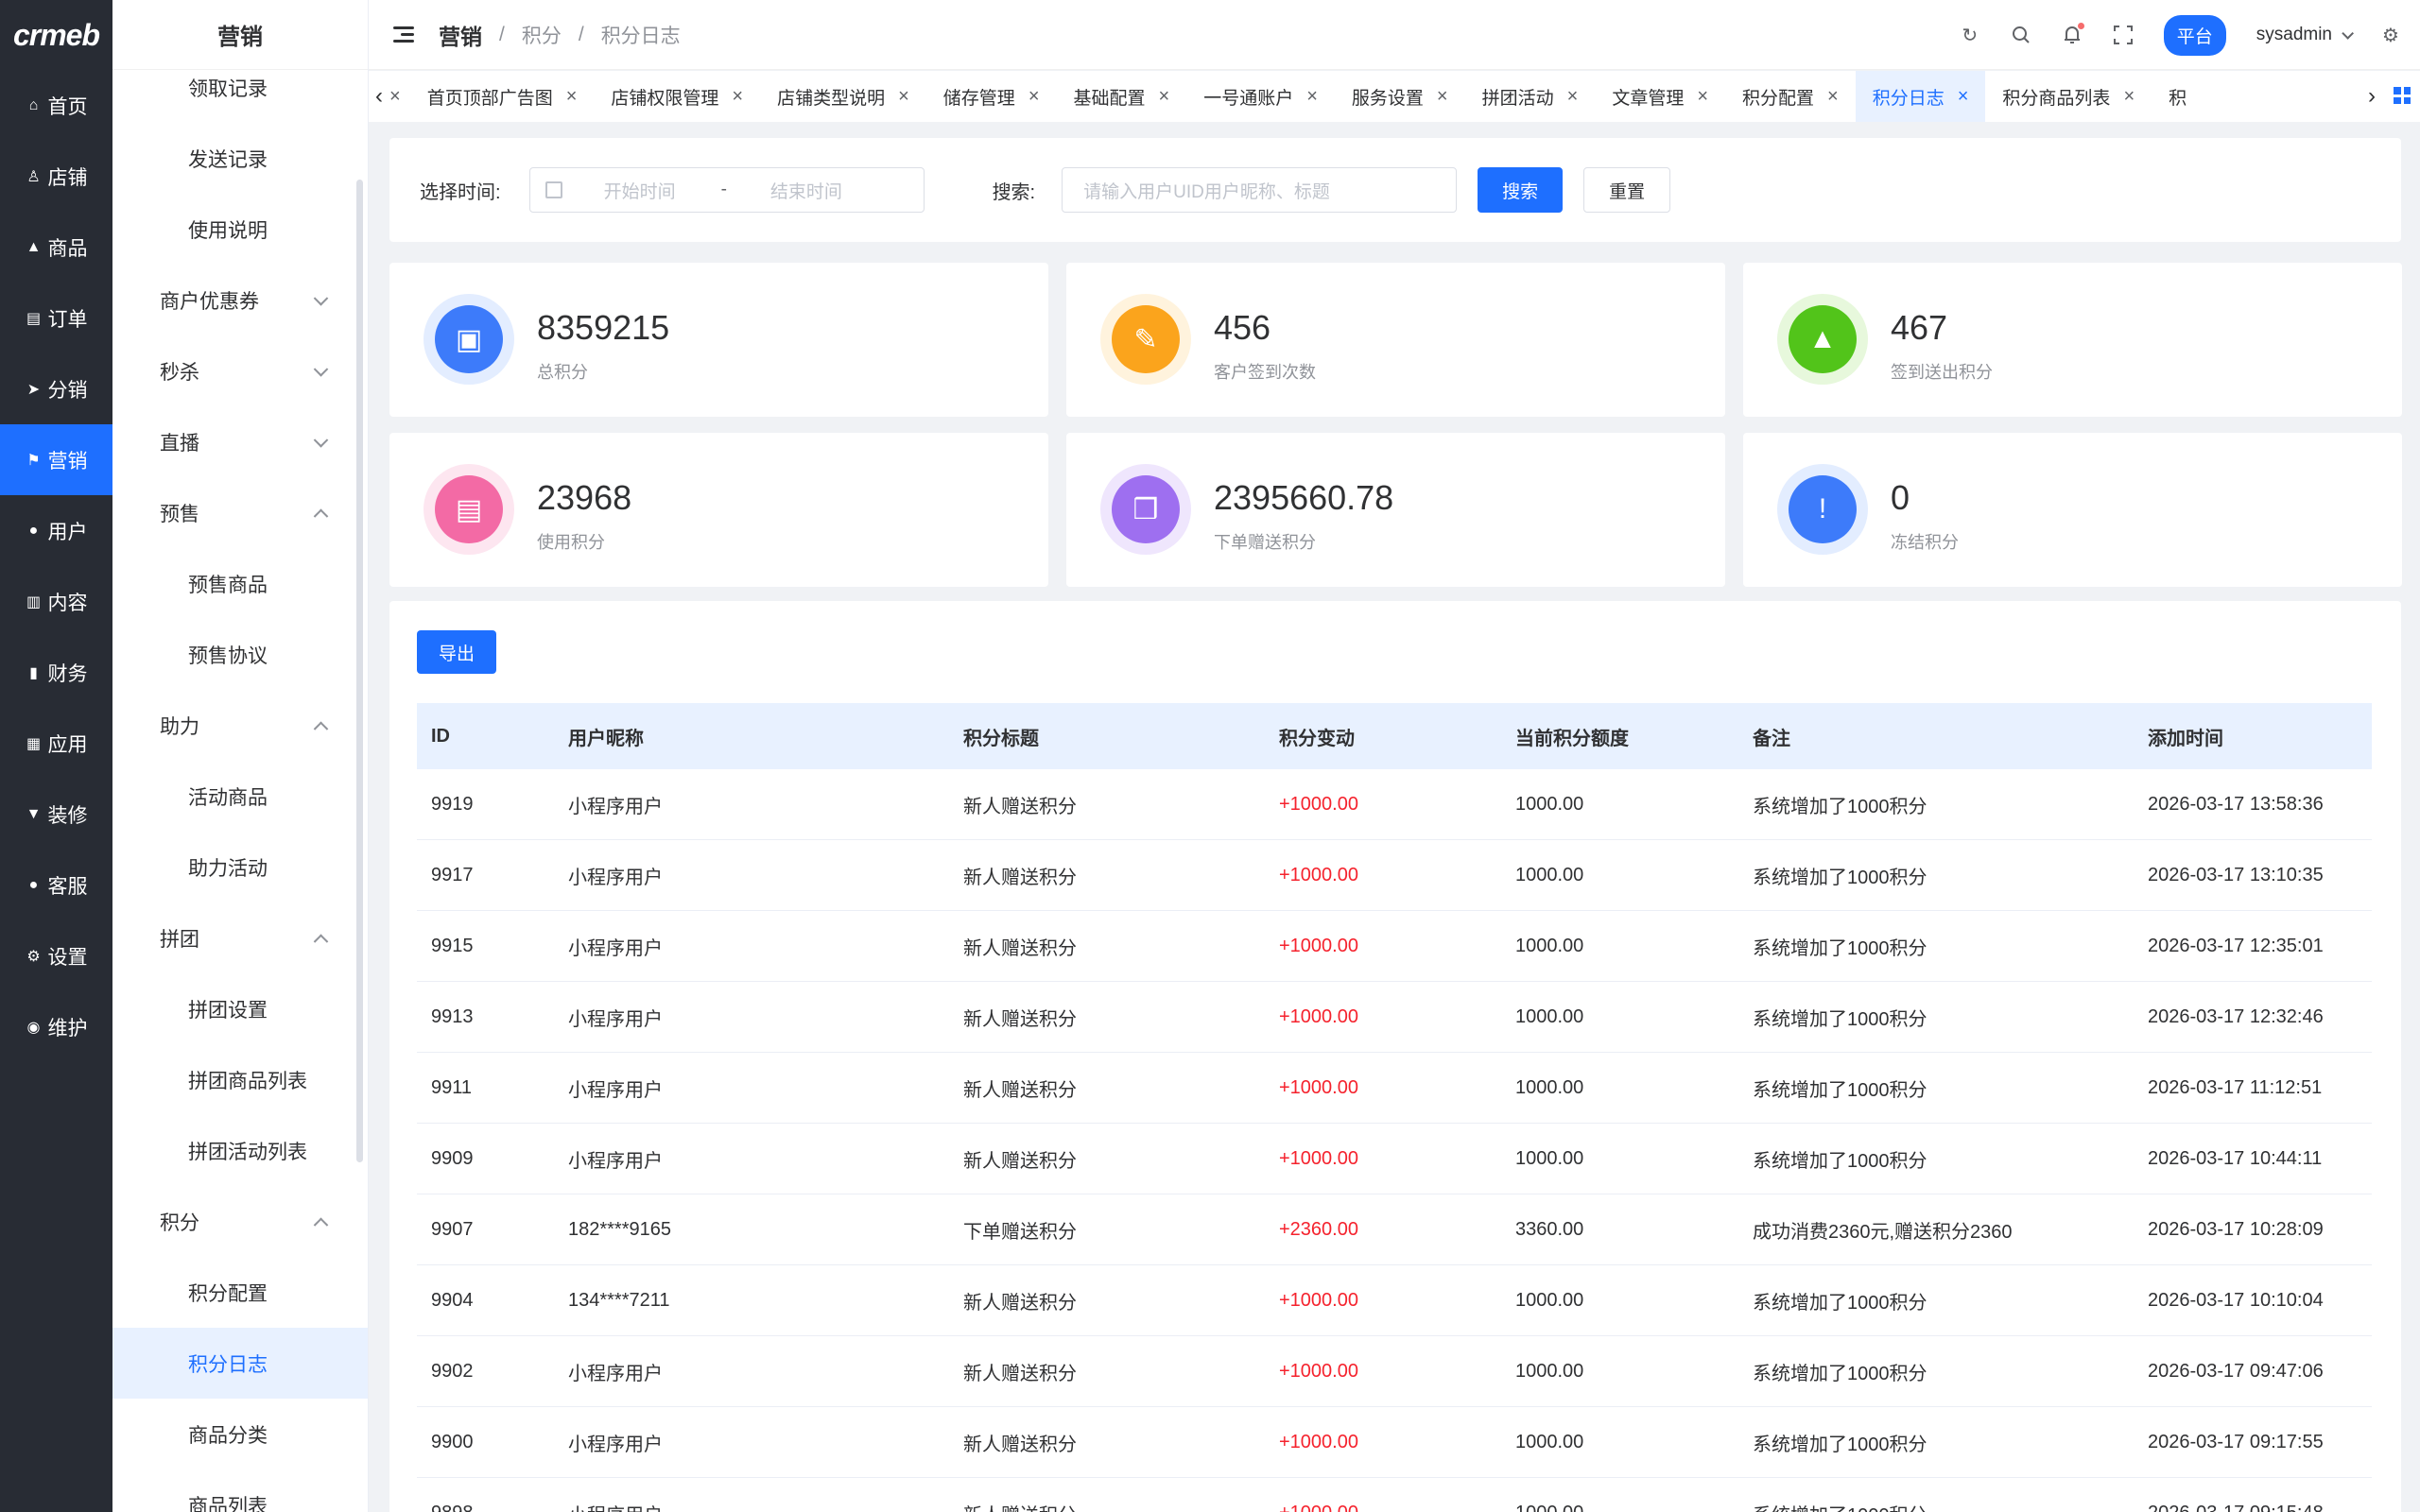 The image size is (2420, 1512). I want to click on sidebar-item: 预售协议, so click(240, 654).